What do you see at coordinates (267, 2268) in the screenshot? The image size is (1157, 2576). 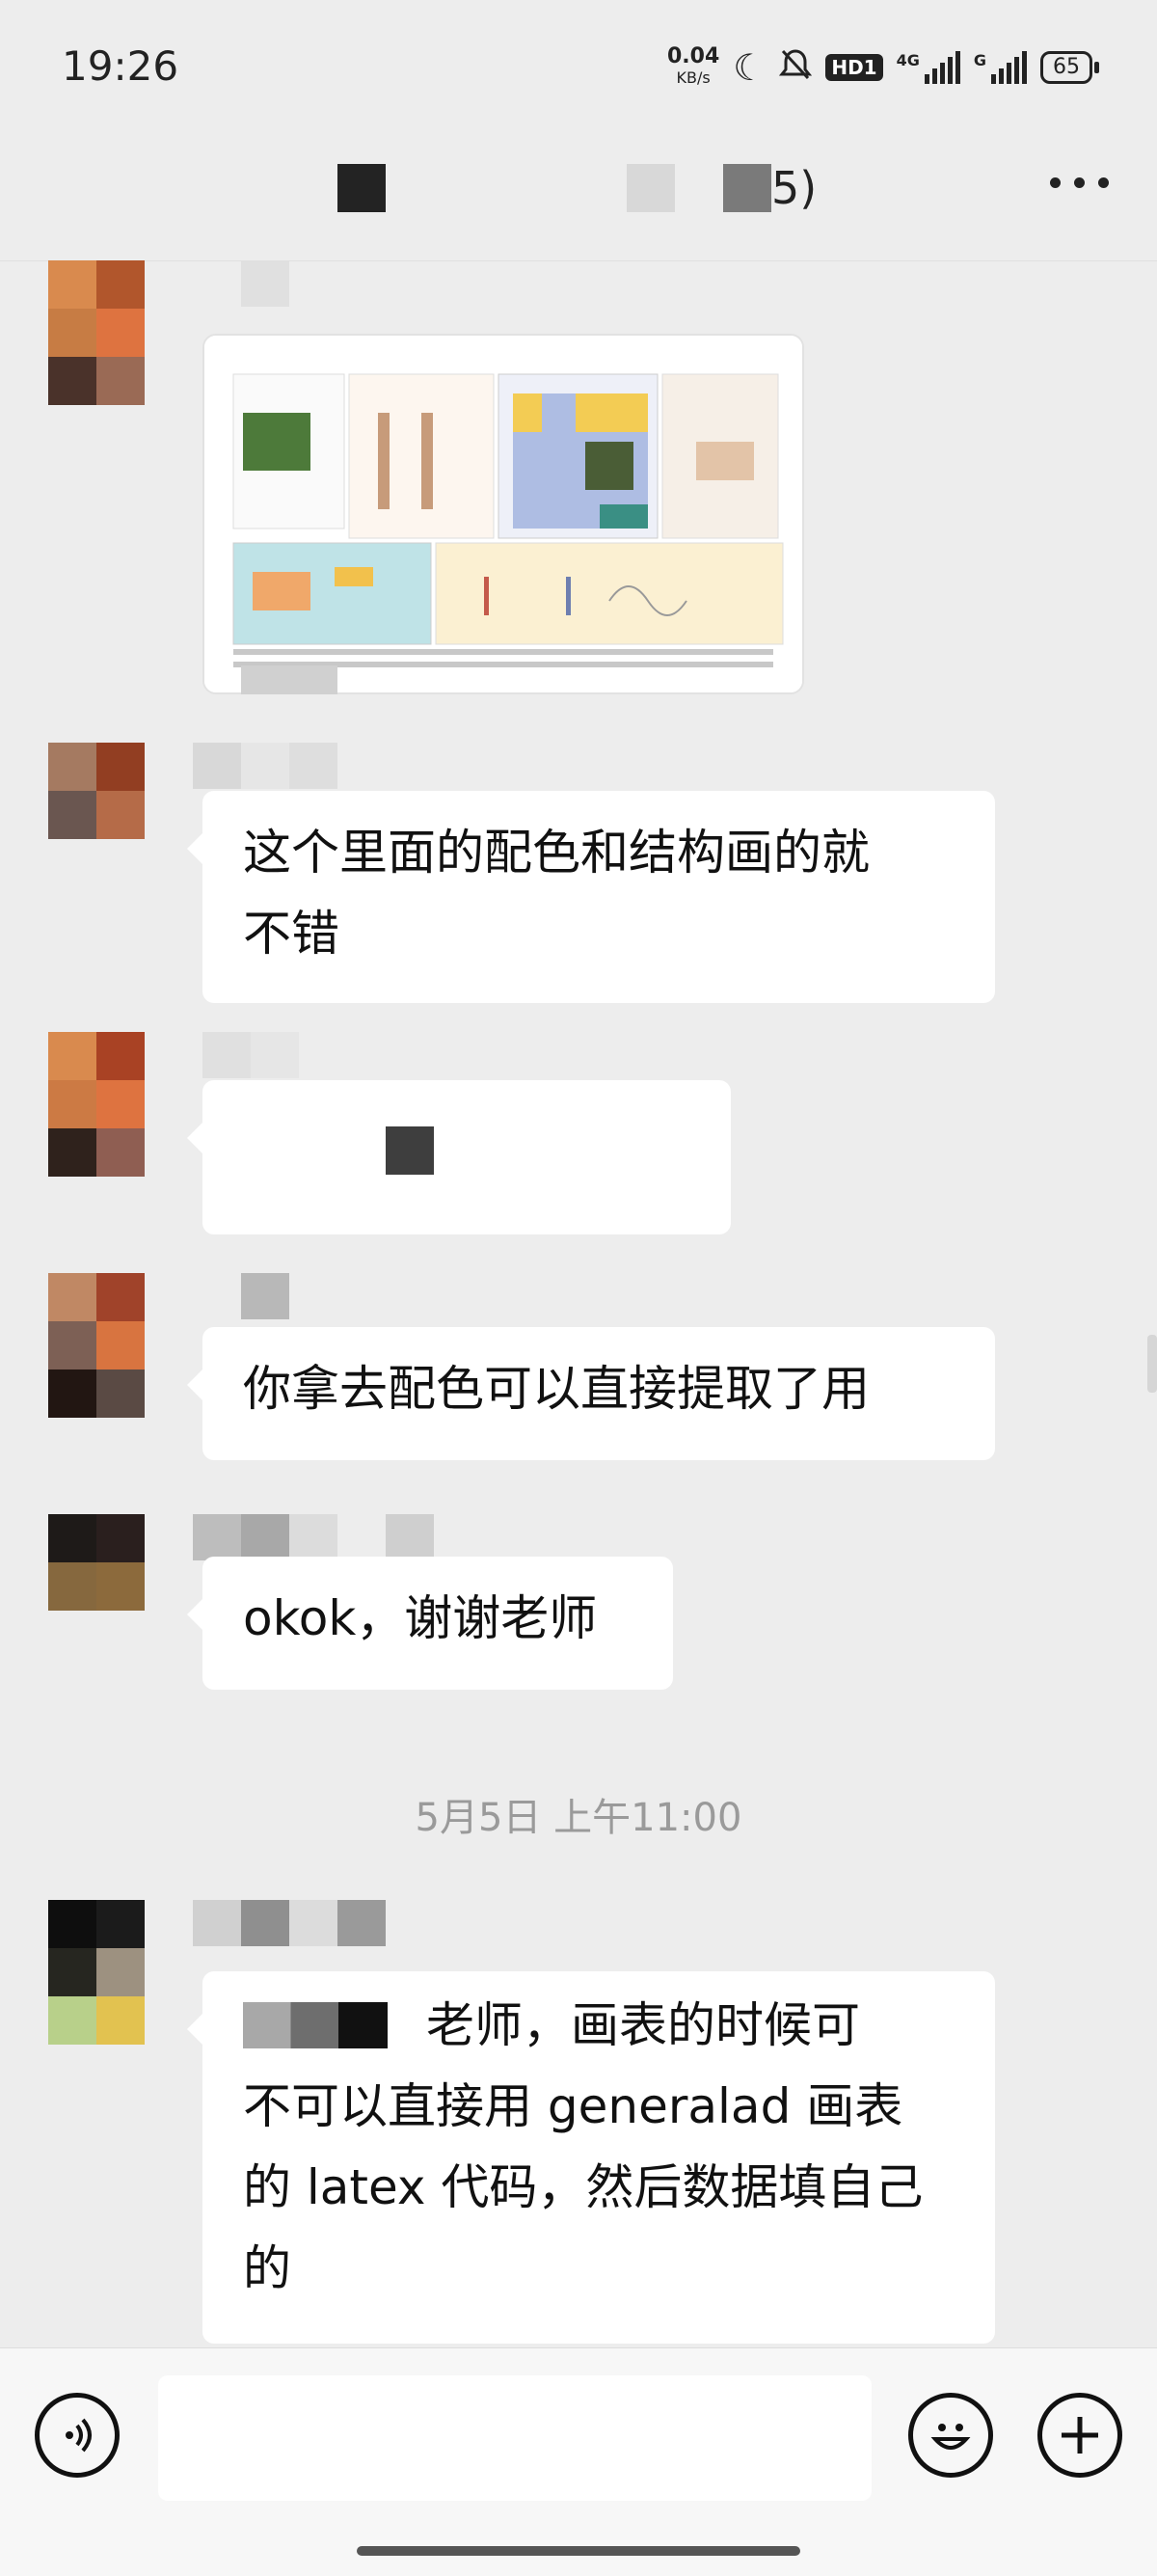 I see `message-text: 的` at bounding box center [267, 2268].